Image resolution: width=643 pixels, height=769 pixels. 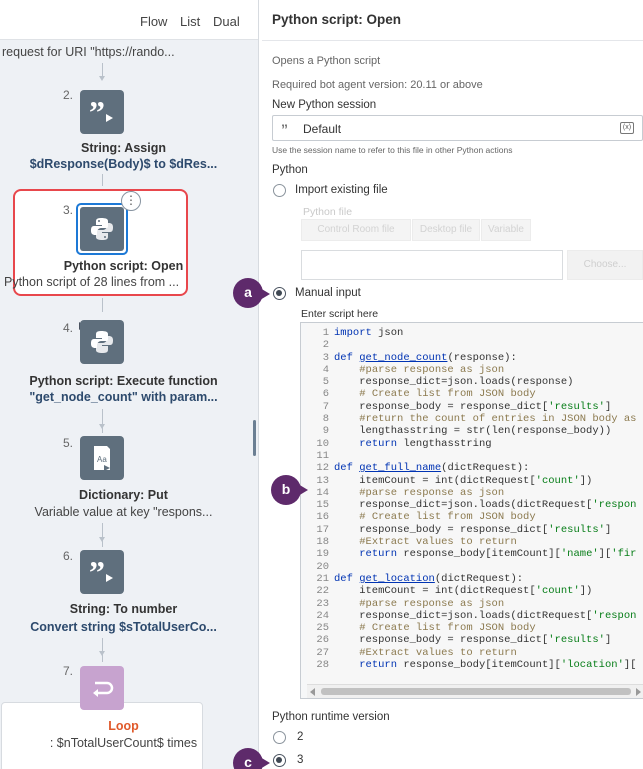 I want to click on code-line: 10 return lengthasstring, so click(x=475, y=444).